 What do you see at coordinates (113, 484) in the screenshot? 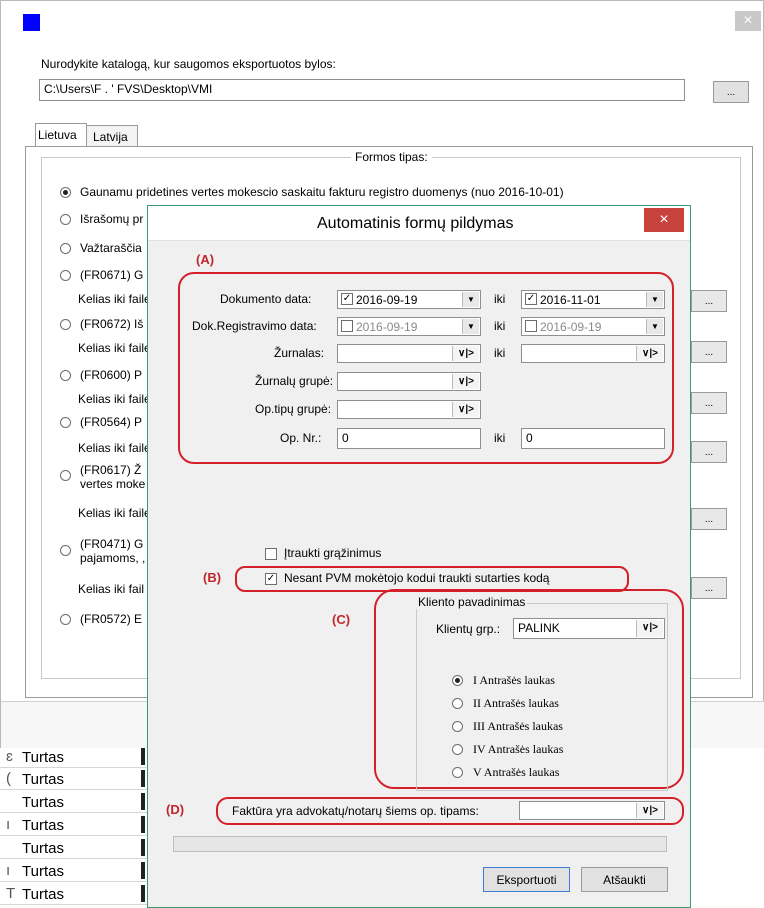
I see `option-subline-fr0617: vertes moke` at bounding box center [113, 484].